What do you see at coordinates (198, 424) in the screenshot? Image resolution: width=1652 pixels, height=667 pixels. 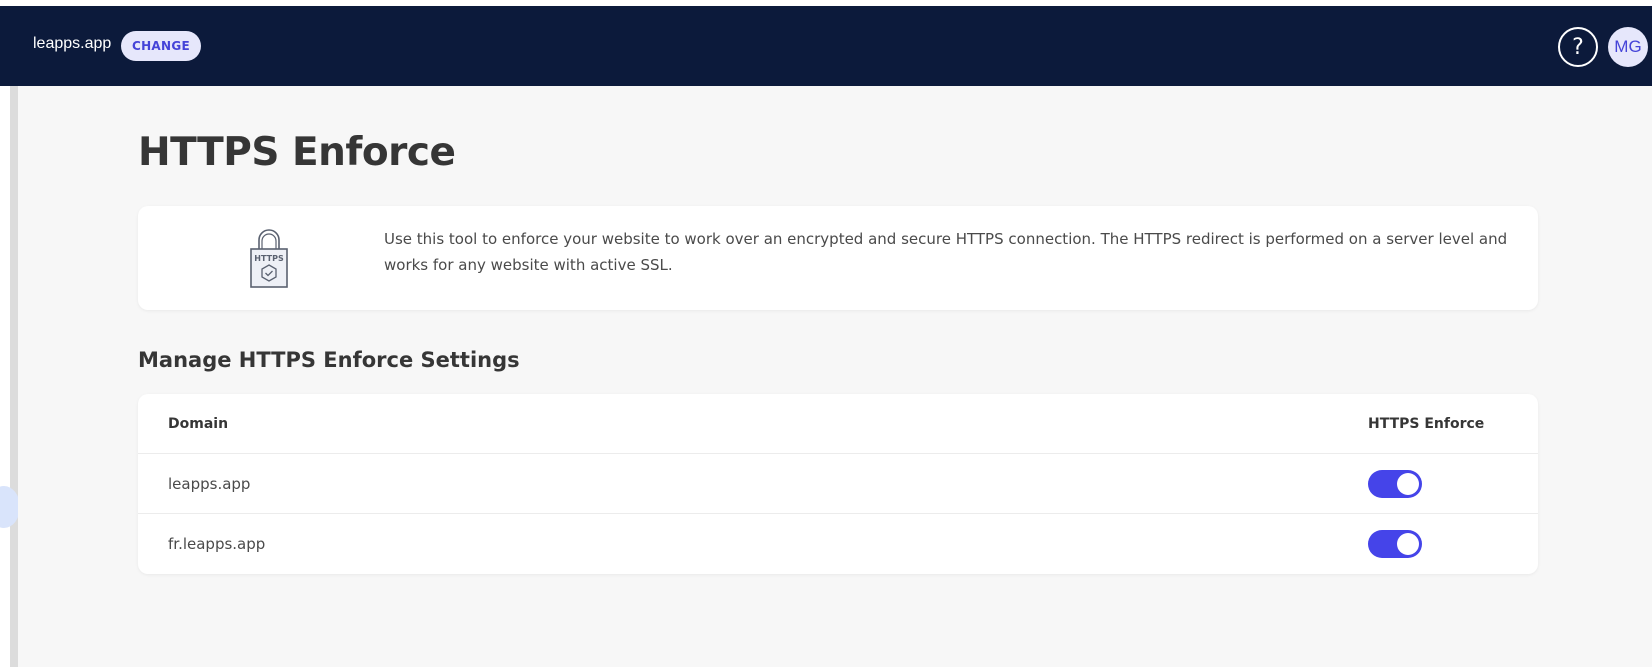 I see `column-header-domain: Domain` at bounding box center [198, 424].